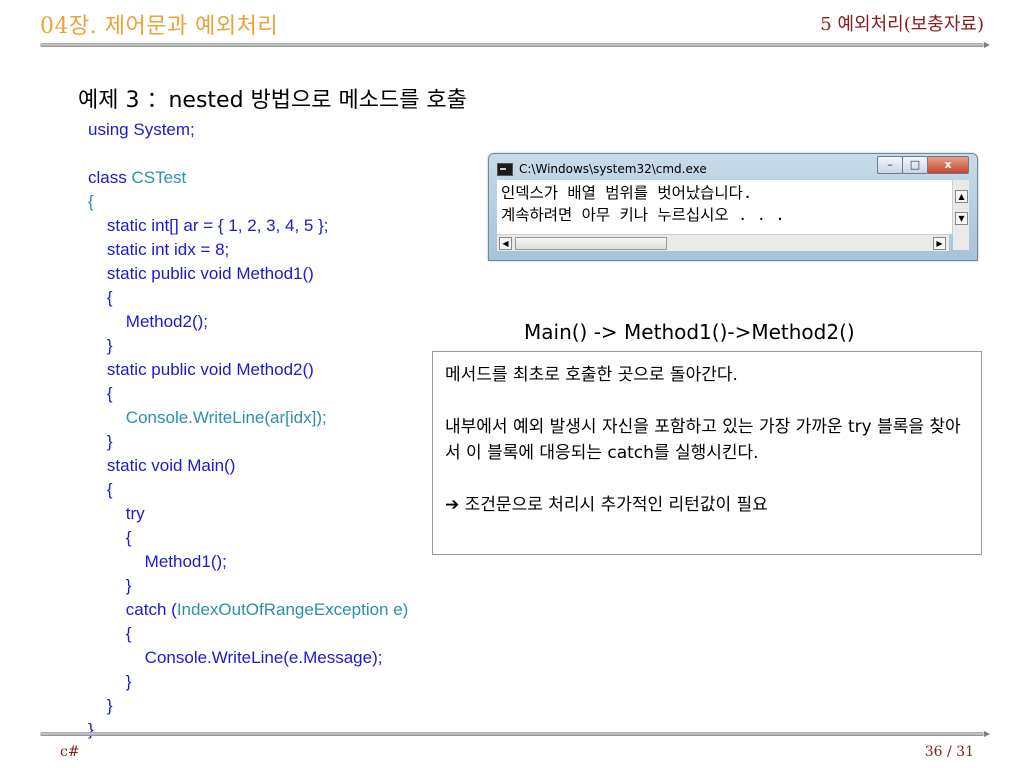 Image resolution: width=1024 pixels, height=768 pixels. What do you see at coordinates (915, 165) in the screenshot?
I see `maximize-button: □` at bounding box center [915, 165].